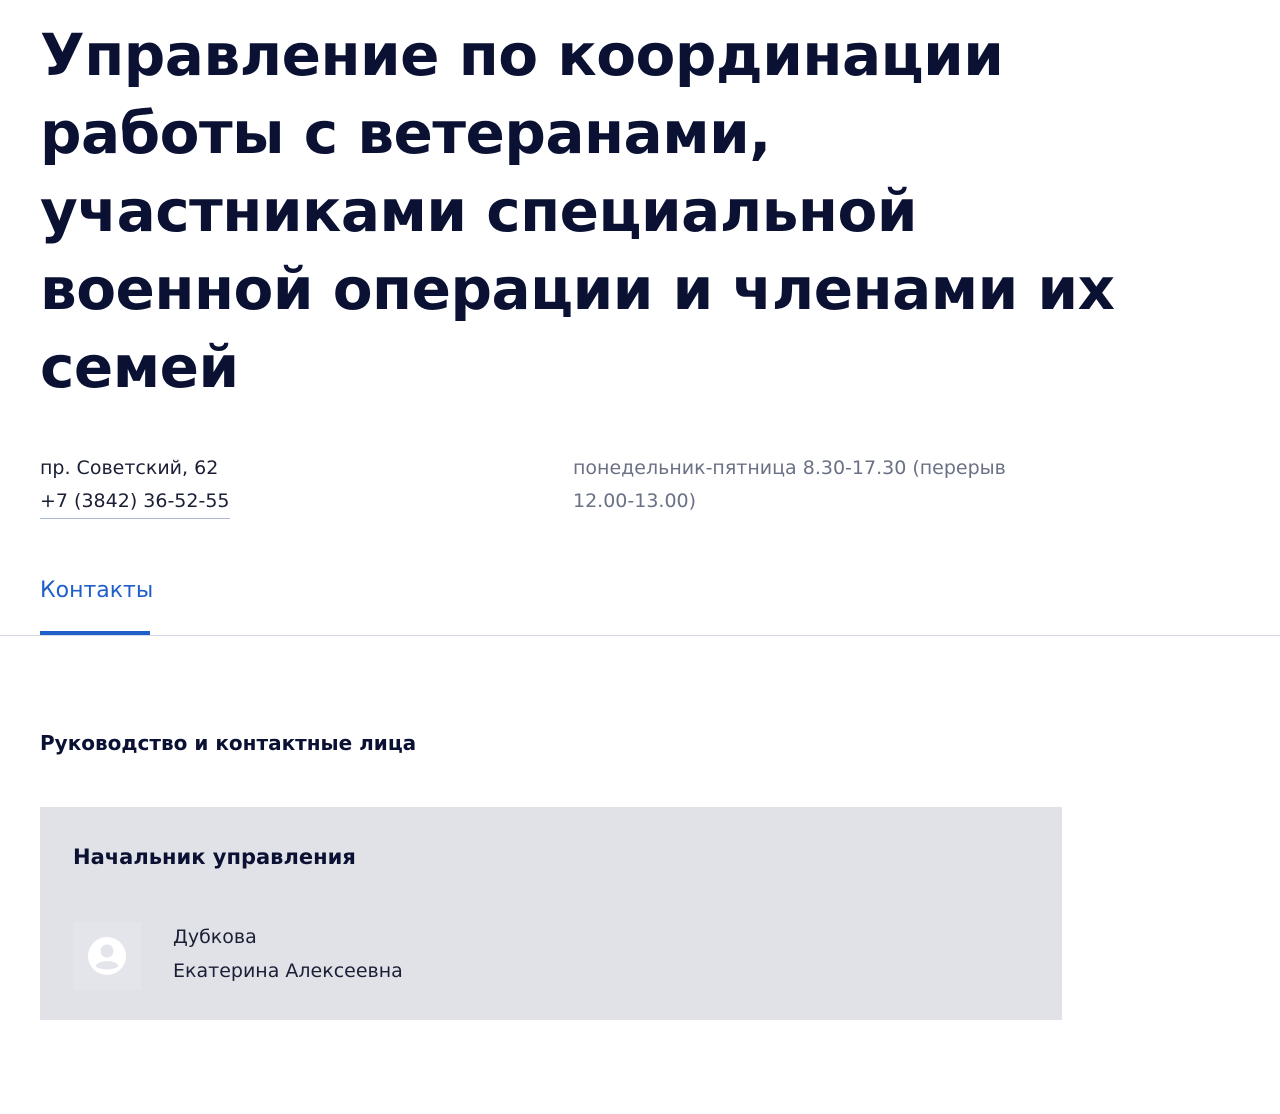  I want to click on tab-contacts: Контакты, so click(96, 591).